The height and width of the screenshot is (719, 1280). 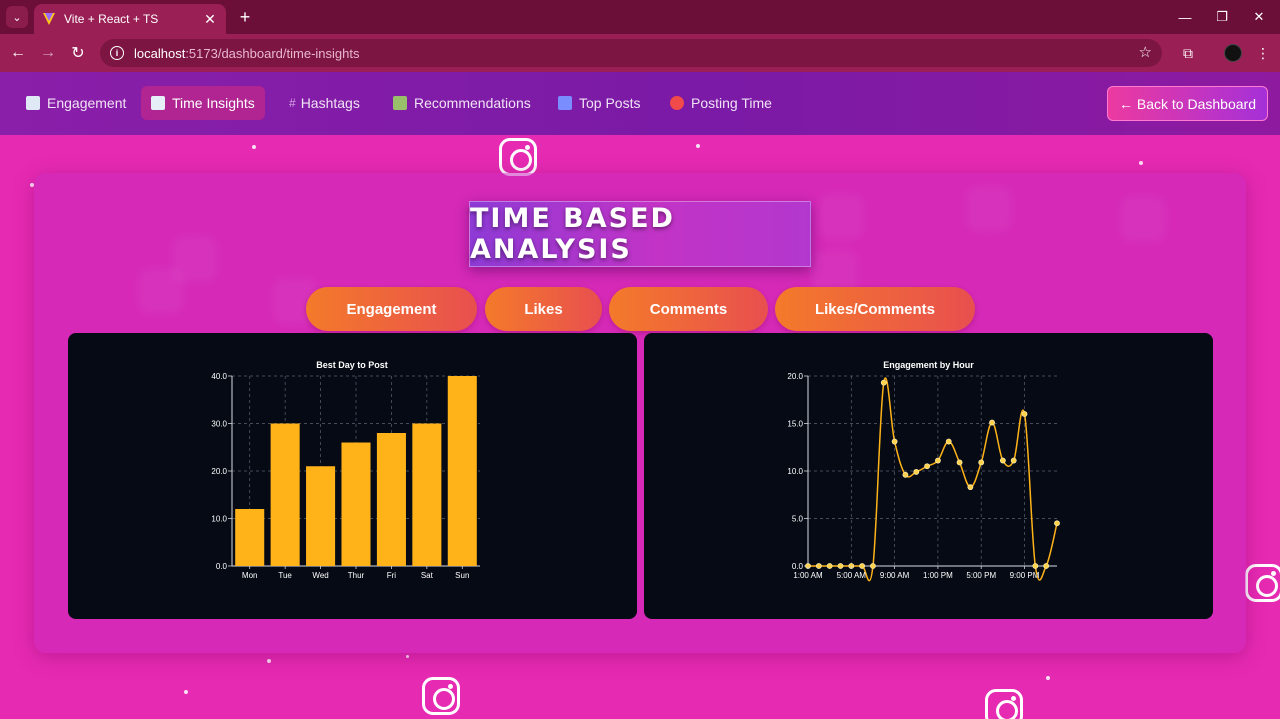 What do you see at coordinates (17, 17) in the screenshot?
I see `tab-search-button: ⌄` at bounding box center [17, 17].